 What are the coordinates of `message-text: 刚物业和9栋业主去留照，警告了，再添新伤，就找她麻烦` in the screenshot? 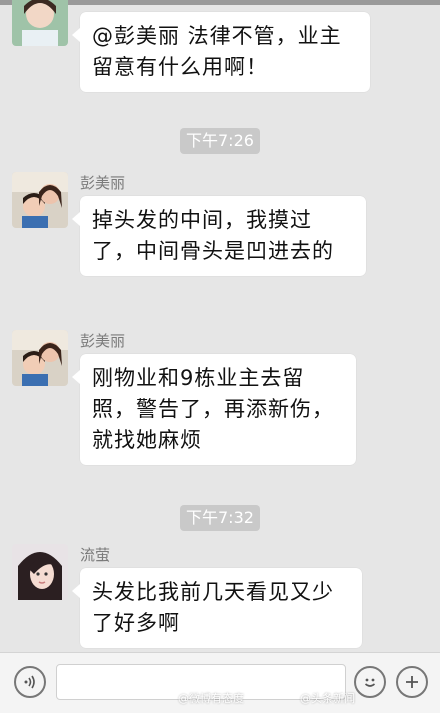 It's located at (213, 409).